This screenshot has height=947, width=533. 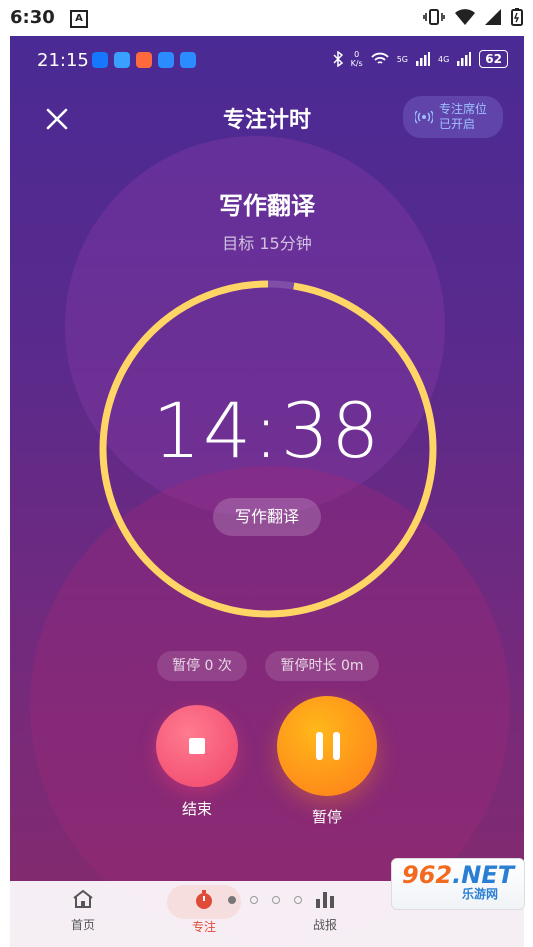 What do you see at coordinates (464, 59) in the screenshot?
I see `signal-4g-icon` at bounding box center [464, 59].